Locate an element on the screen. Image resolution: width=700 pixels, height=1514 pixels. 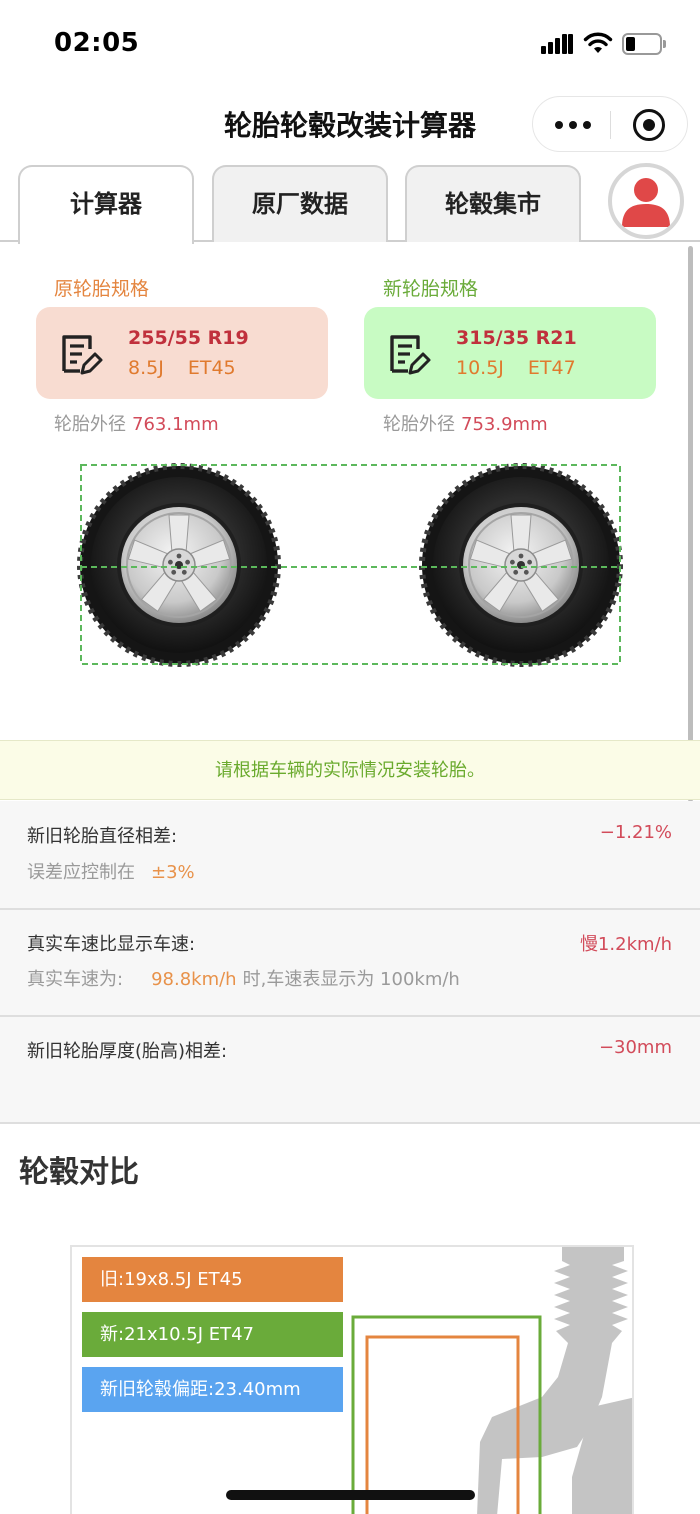
tab-rim-market: 轮毂集市 is located at coordinates (493, 203).